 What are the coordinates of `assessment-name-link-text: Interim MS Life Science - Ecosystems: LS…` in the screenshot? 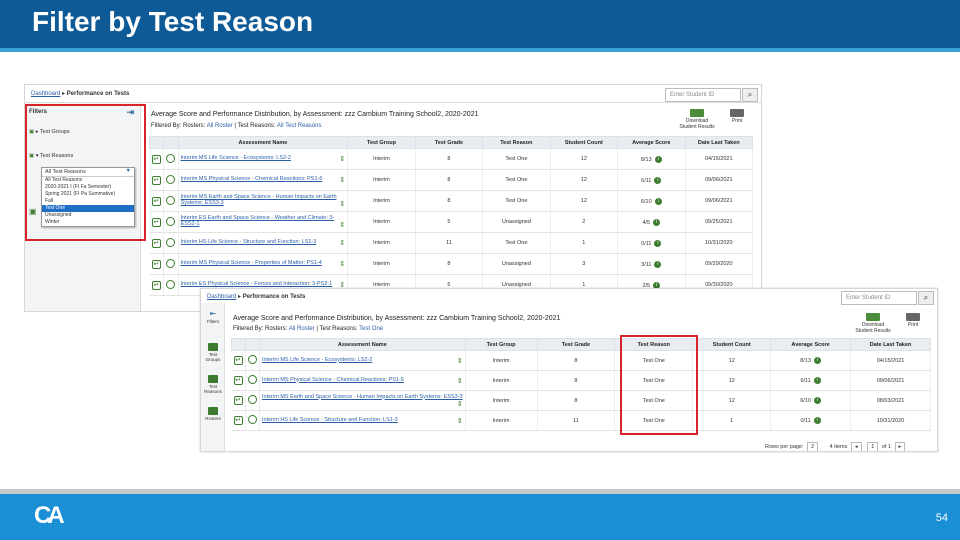 It's located at (317, 359).